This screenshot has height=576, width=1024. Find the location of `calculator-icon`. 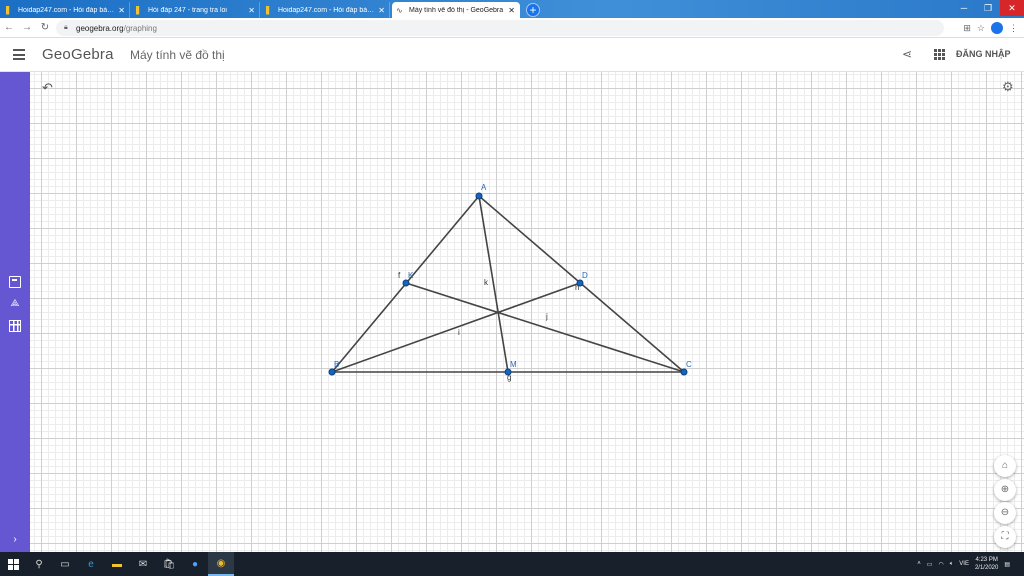

calculator-icon is located at coordinates (15, 282).